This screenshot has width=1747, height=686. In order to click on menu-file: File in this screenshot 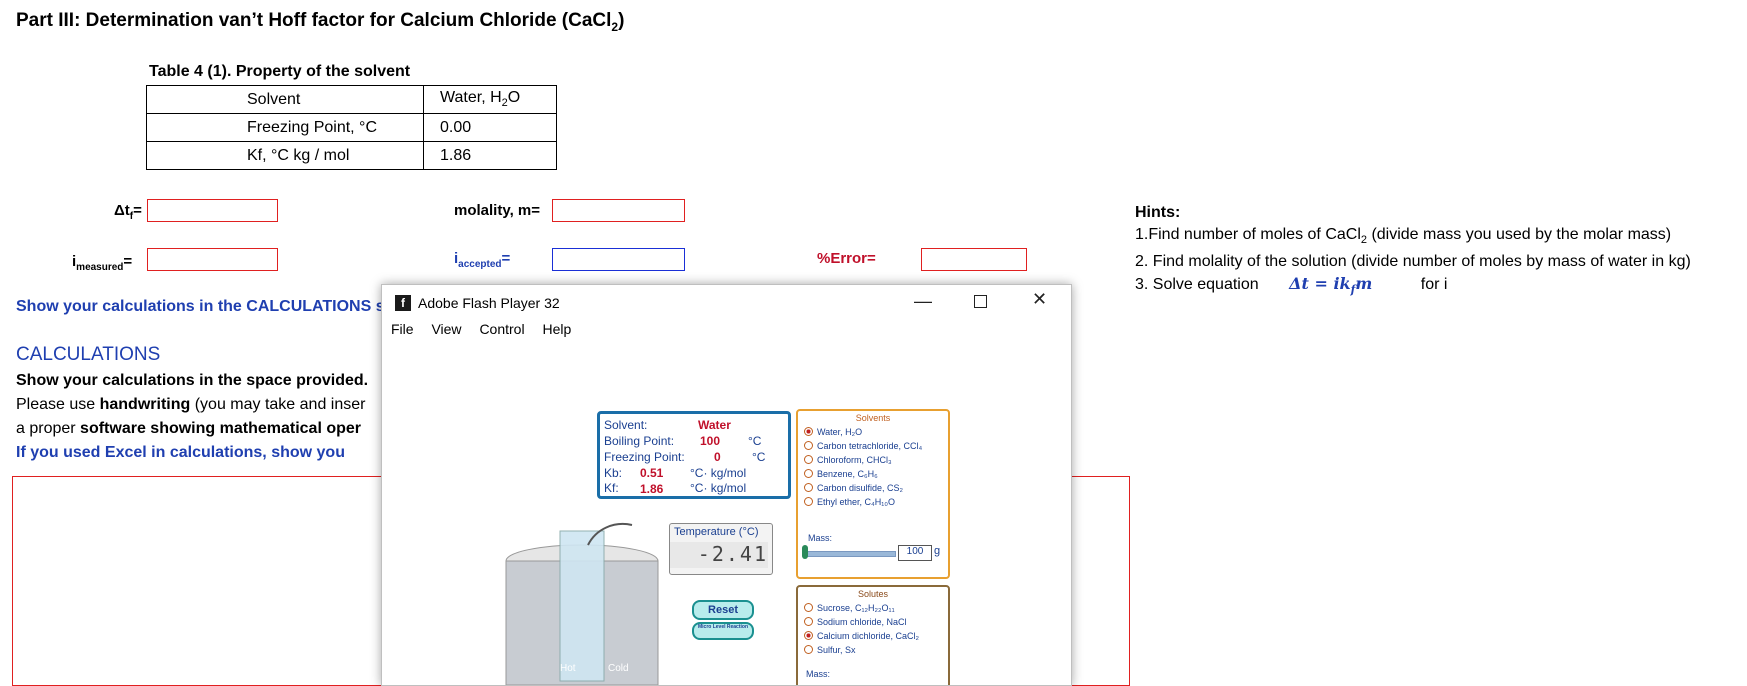, I will do `click(402, 329)`.